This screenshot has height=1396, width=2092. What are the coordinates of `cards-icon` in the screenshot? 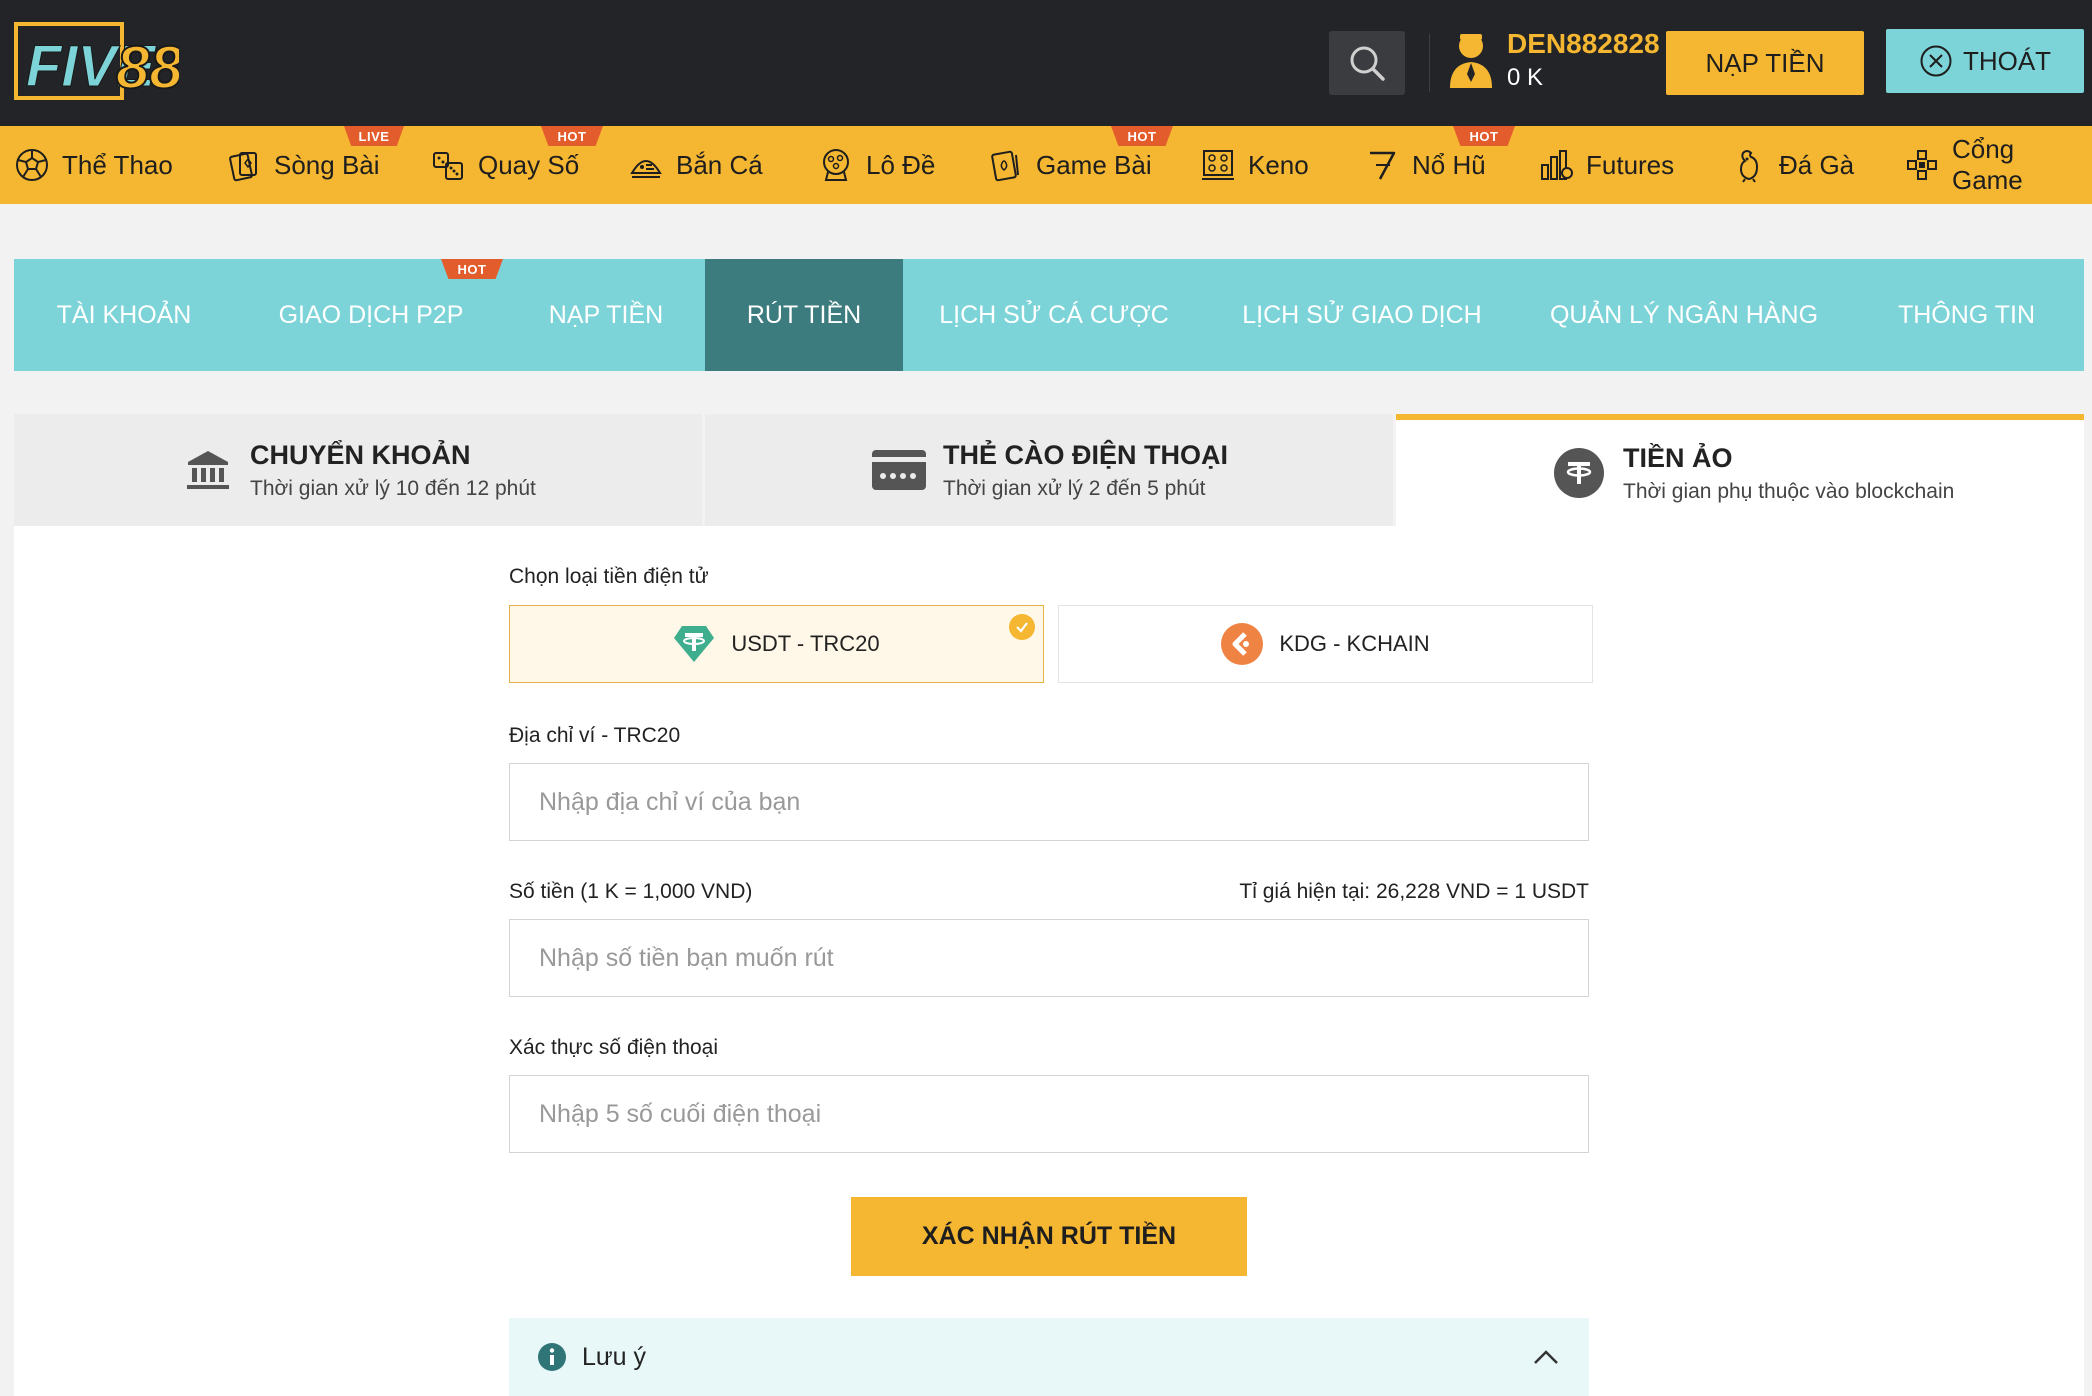 It's located at (243, 167).